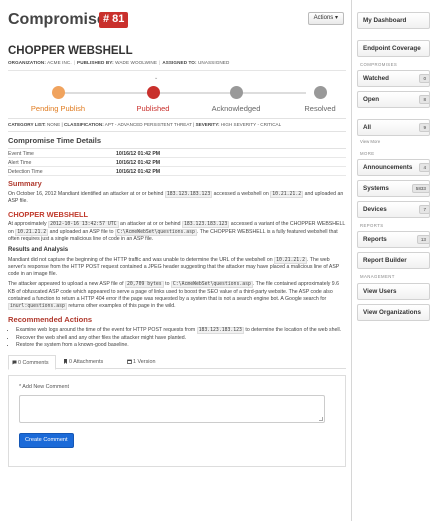  What do you see at coordinates (37, 306) in the screenshot?
I see `search-query: inurl:questions.asp` at bounding box center [37, 306].